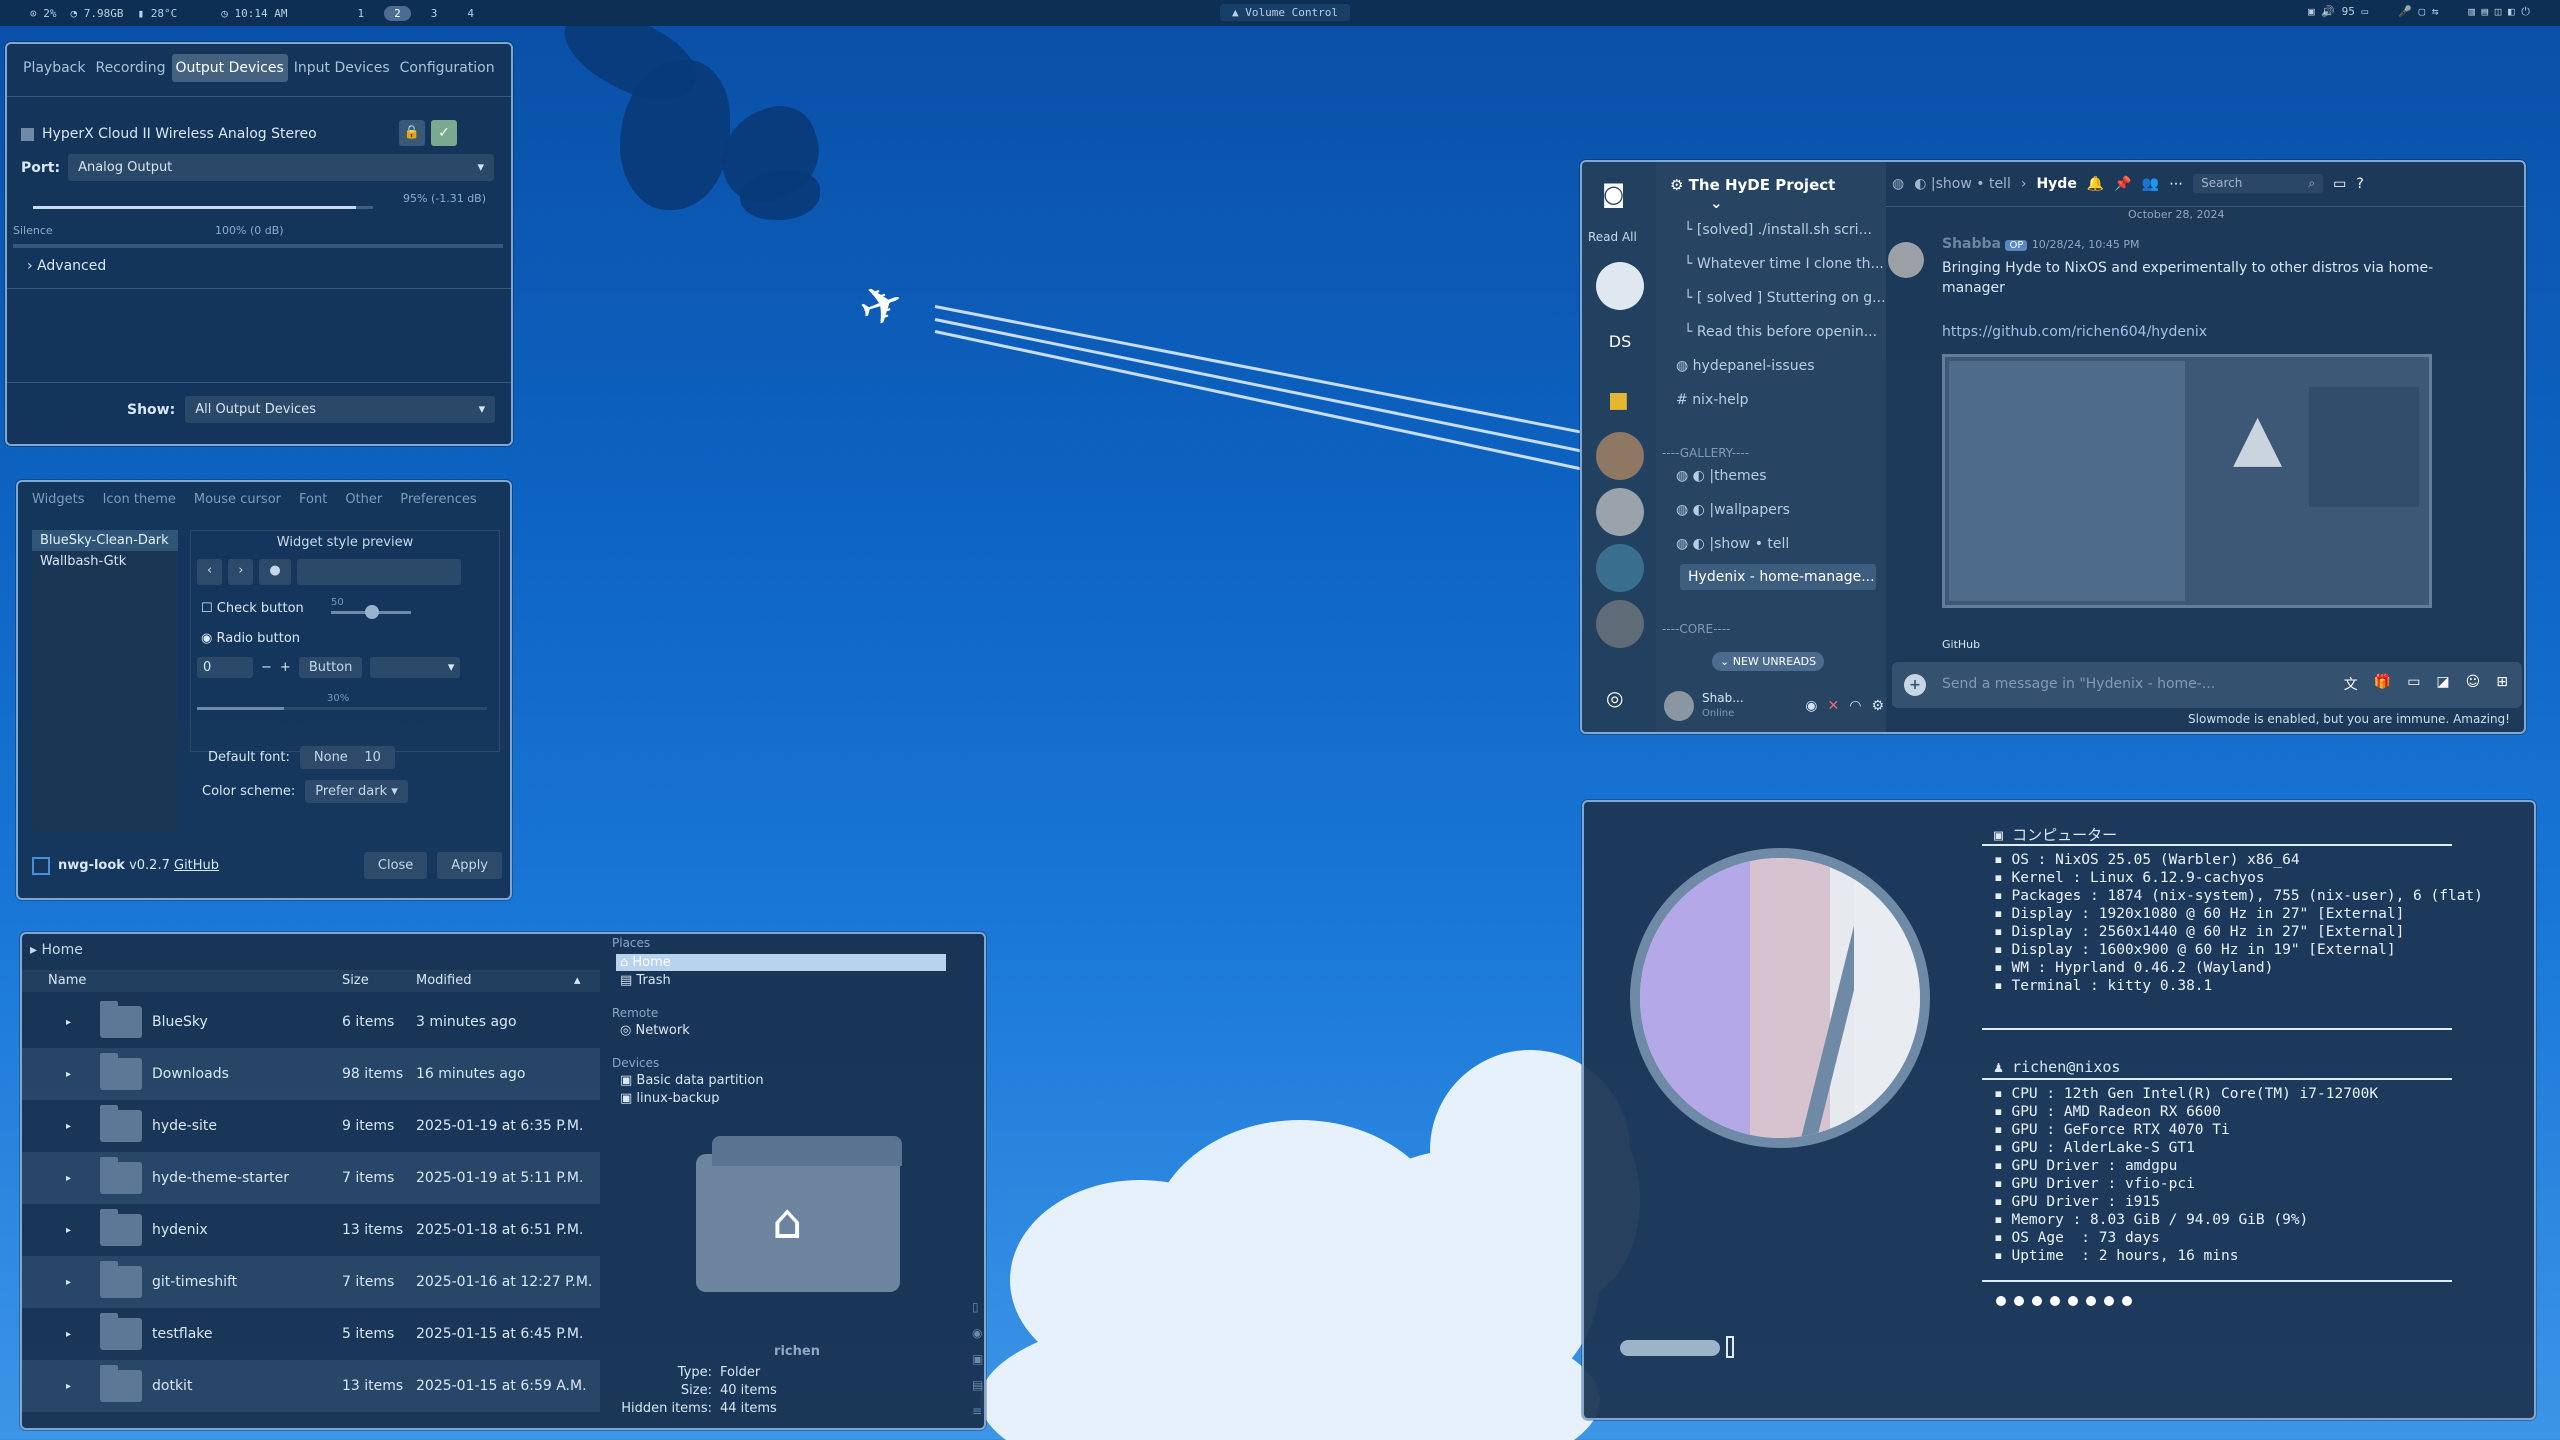 The width and height of the screenshot is (2560, 1440). What do you see at coordinates (2258, 183) in the screenshot?
I see `search-input: Search ⌕` at bounding box center [2258, 183].